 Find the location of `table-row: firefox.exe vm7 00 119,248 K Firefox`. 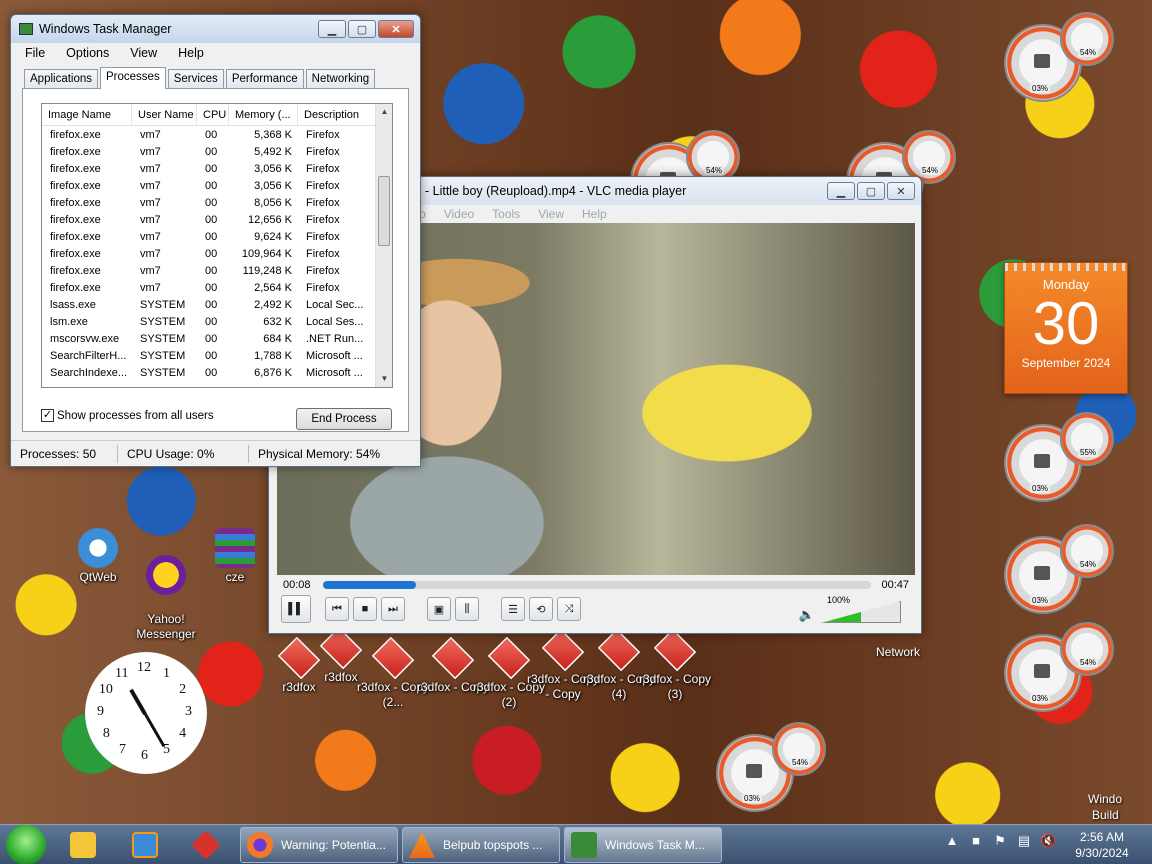

table-row: firefox.exe vm7 00 119,248 K Firefox is located at coordinates (217, 270).